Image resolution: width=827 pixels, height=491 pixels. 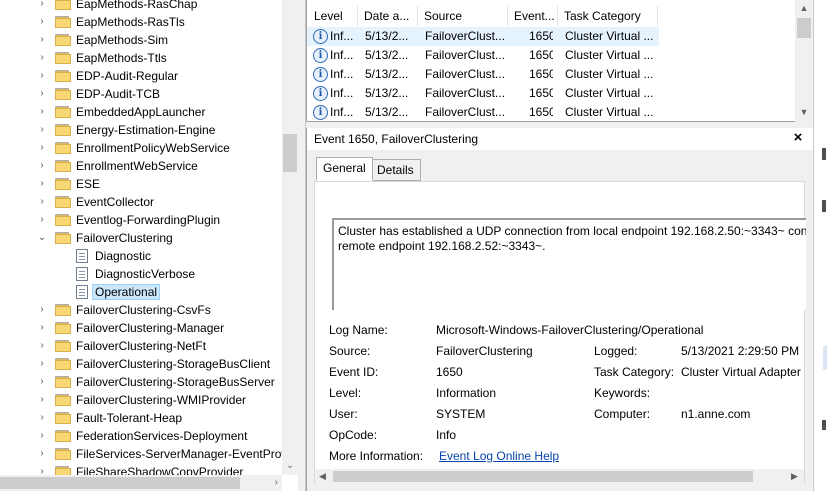 I want to click on tree-folder-item: › Fault-Tolerant-Heap, so click(x=141, y=418).